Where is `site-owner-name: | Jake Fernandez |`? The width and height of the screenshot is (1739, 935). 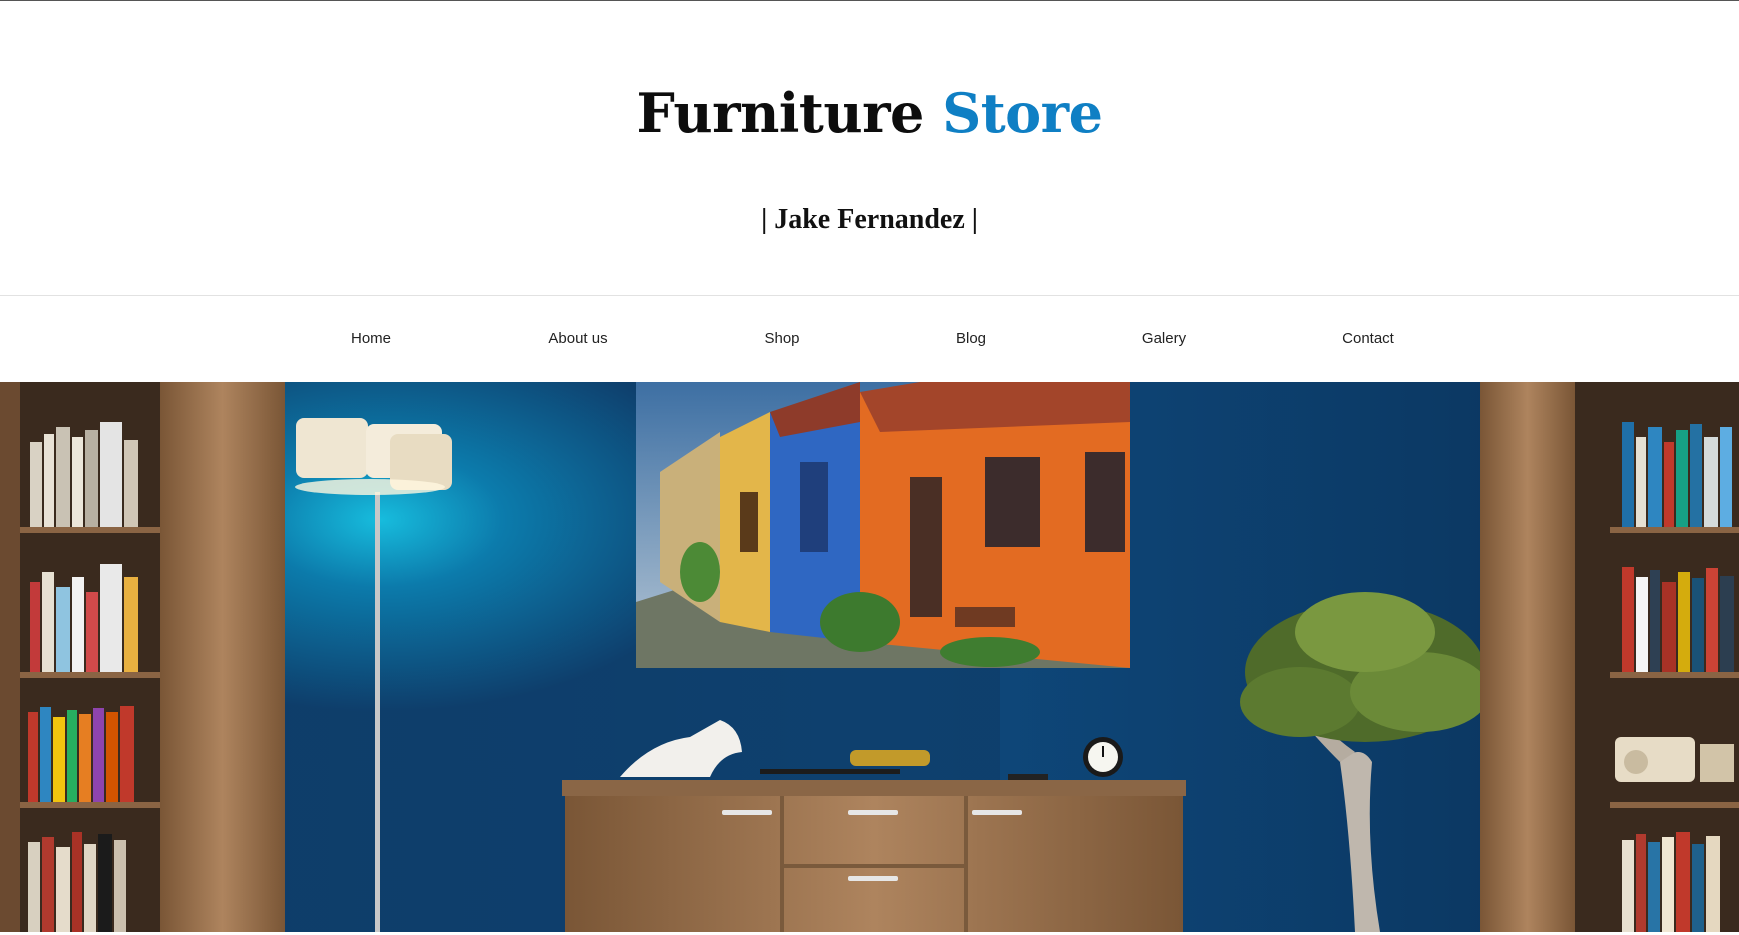
site-owner-name: | Jake Fernandez | is located at coordinates (869, 219).